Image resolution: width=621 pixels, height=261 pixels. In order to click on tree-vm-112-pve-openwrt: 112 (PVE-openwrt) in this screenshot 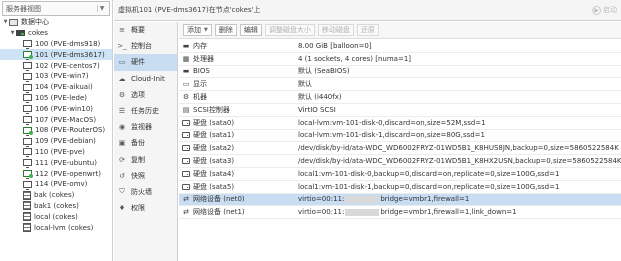, I will do `click(56, 174)`.